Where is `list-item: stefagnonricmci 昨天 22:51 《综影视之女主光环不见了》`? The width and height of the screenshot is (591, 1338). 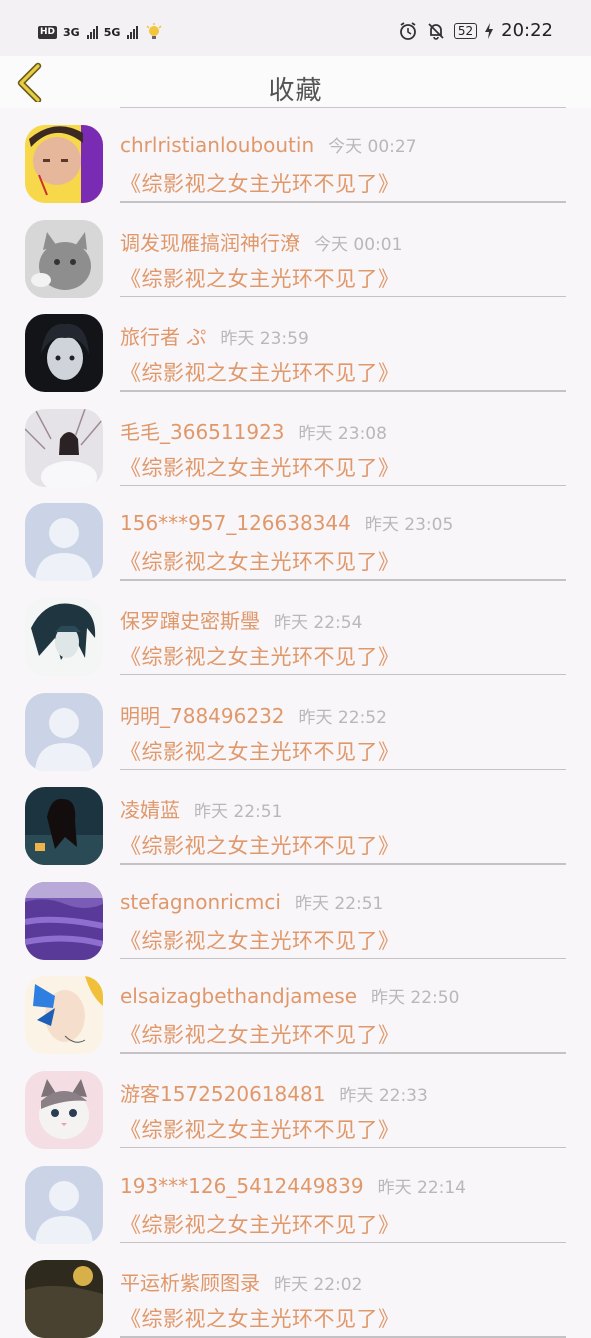
list-item: stefagnonricmci 昨天 22:51 《综影视之女主光环不见了》 is located at coordinates (295, 912).